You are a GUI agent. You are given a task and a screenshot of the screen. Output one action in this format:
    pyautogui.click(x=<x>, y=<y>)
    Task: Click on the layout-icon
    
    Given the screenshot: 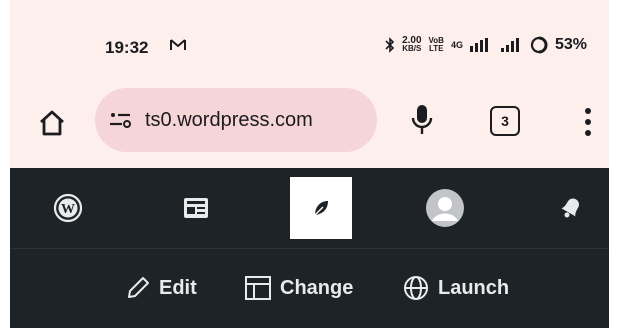 What is the action you would take?
    pyautogui.click(x=258, y=288)
    